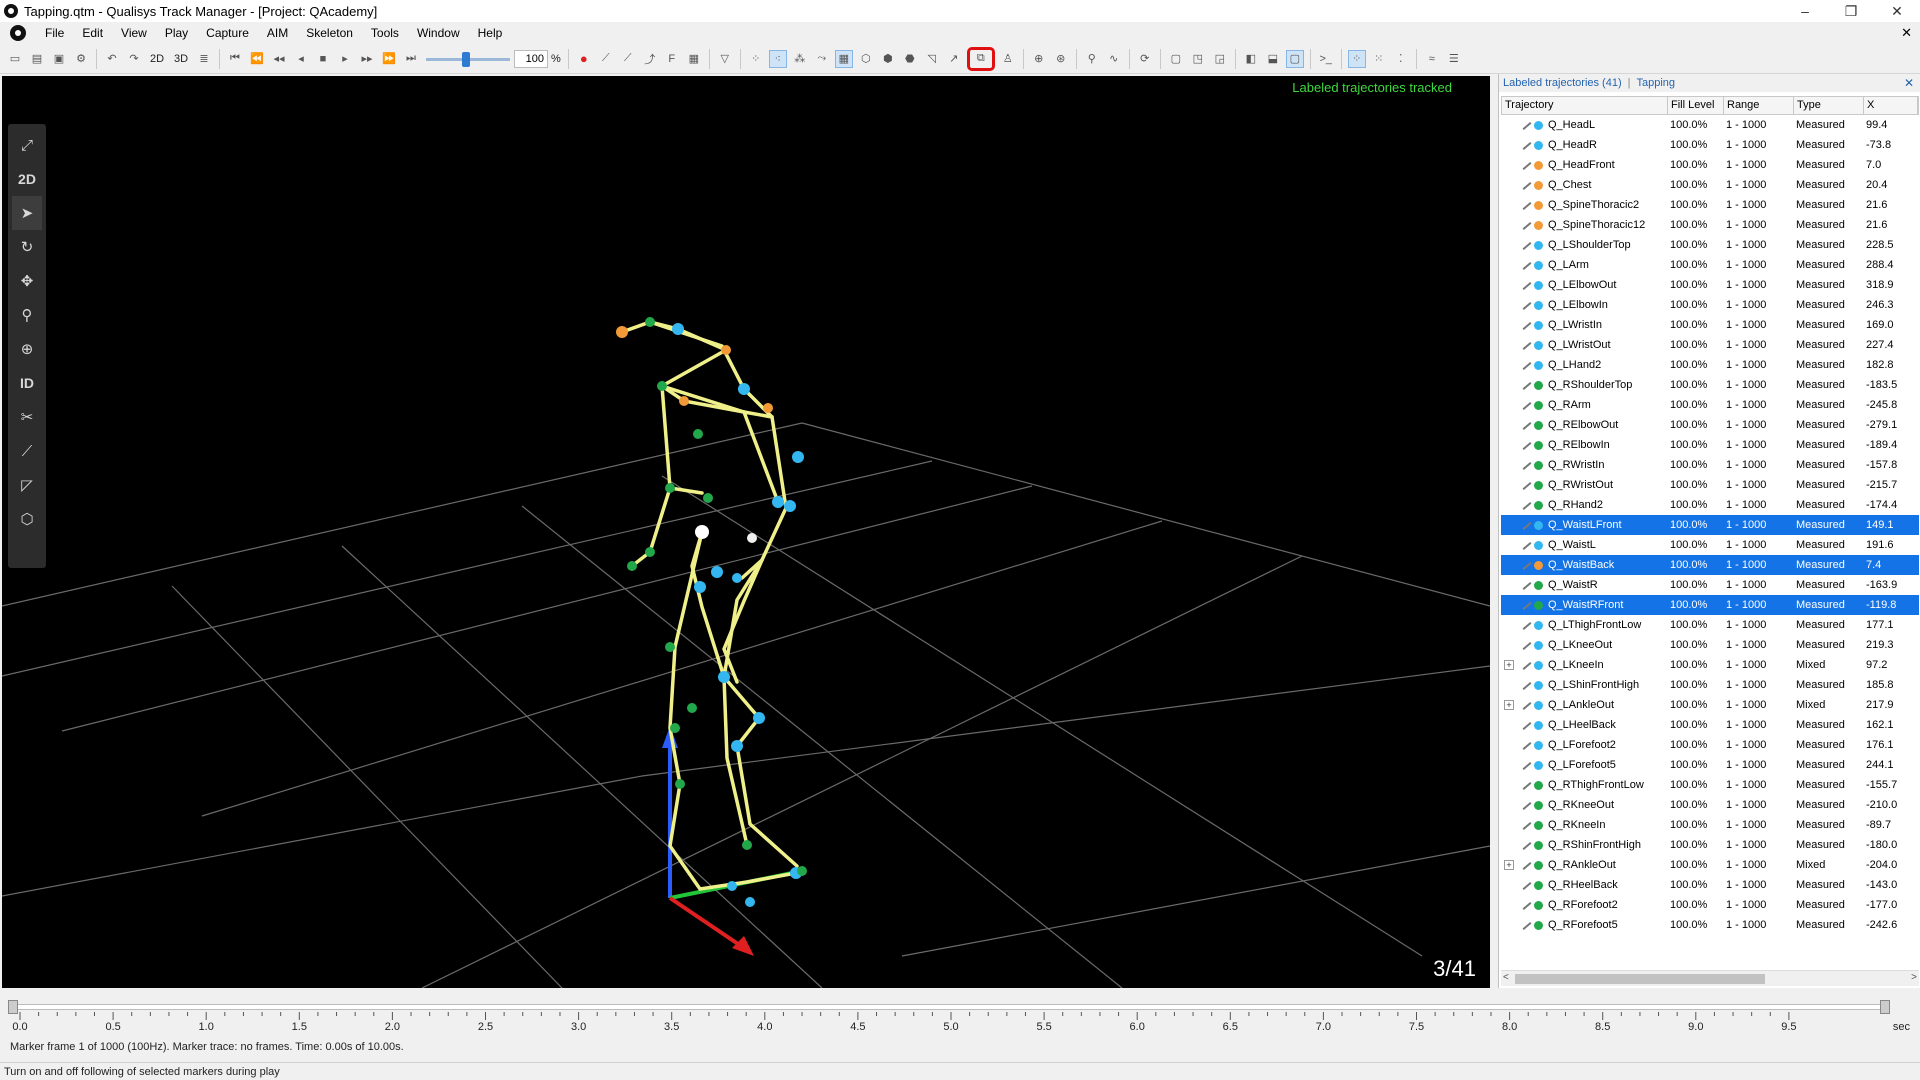 This screenshot has width=1920, height=1080. What do you see at coordinates (1584, 665) in the screenshot?
I see `trajectory-cell: + Q_LKneeIn` at bounding box center [1584, 665].